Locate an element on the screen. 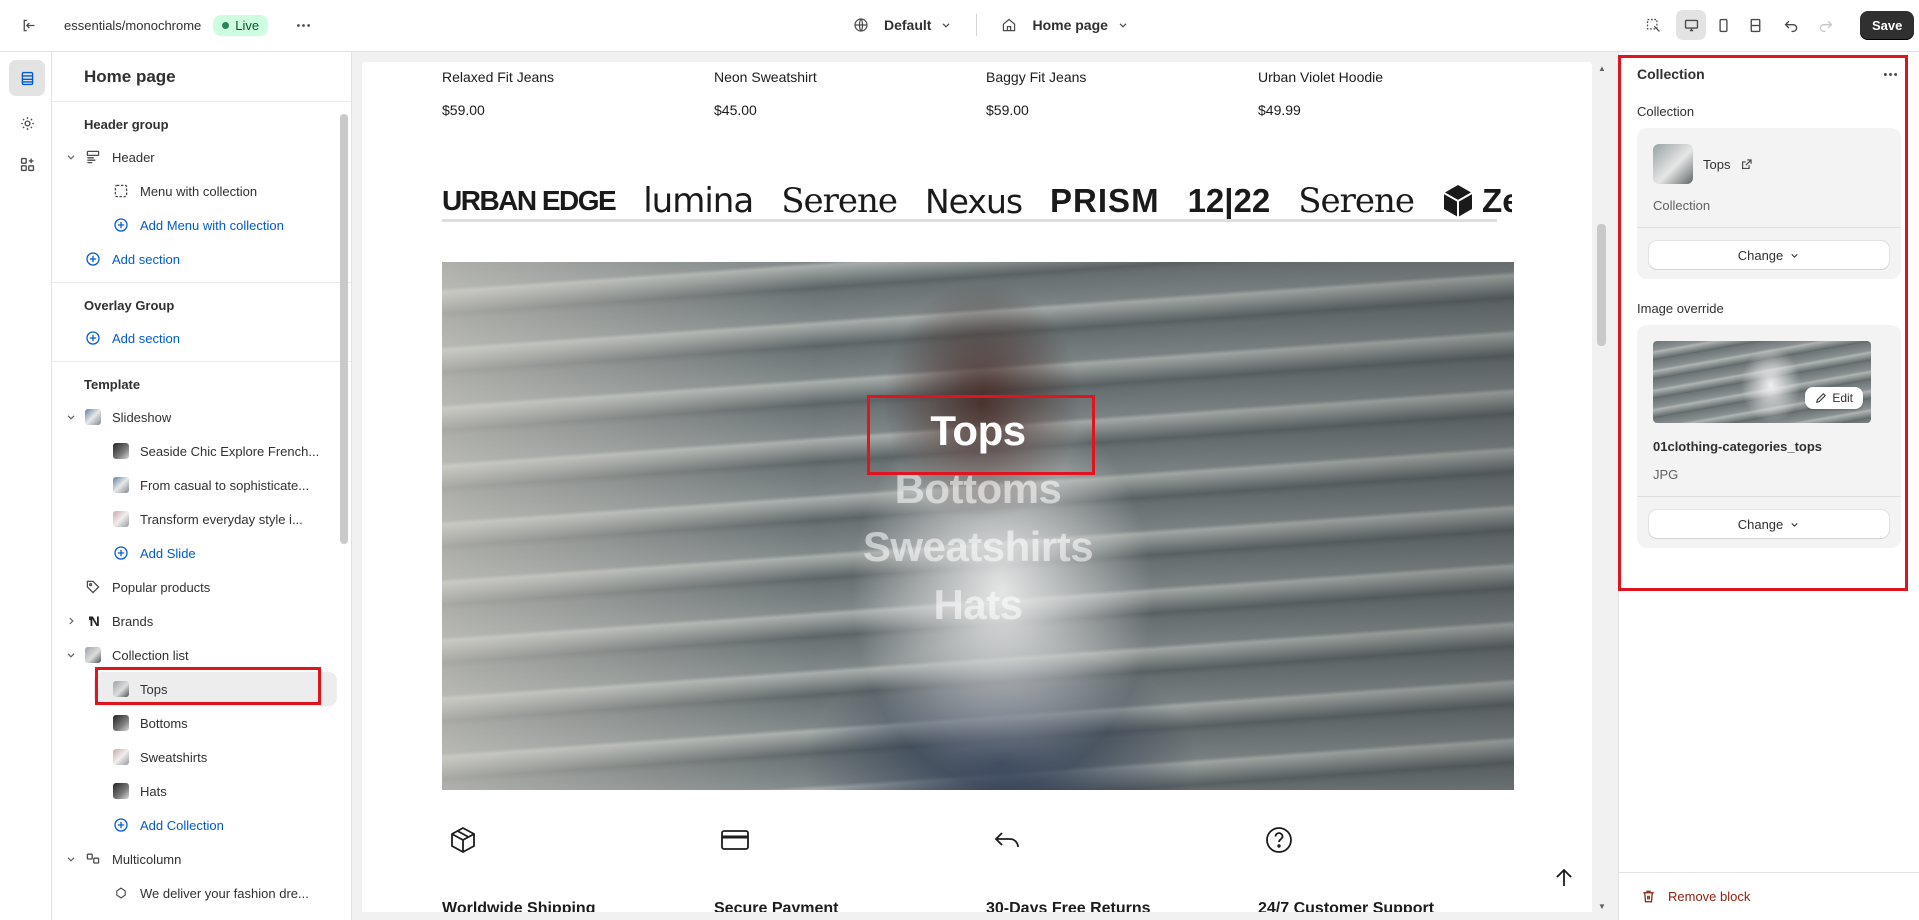  apps-icon is located at coordinates (27, 164).